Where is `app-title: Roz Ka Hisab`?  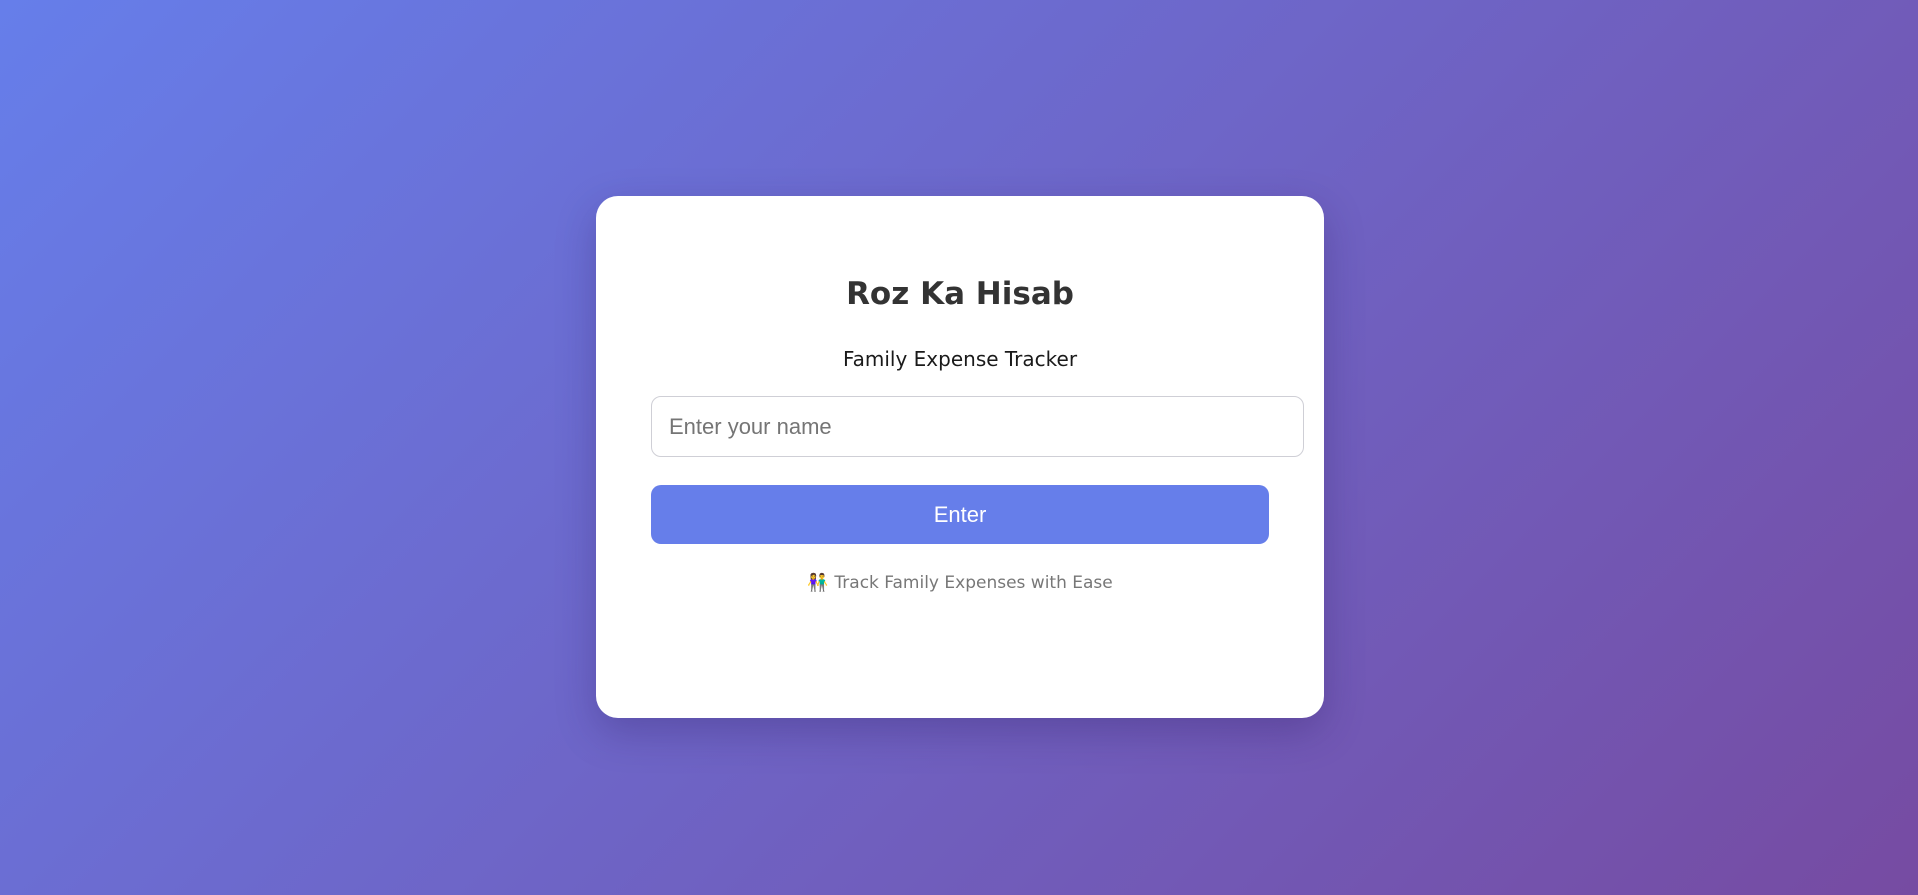
app-title: Roz Ka Hisab is located at coordinates (960, 294).